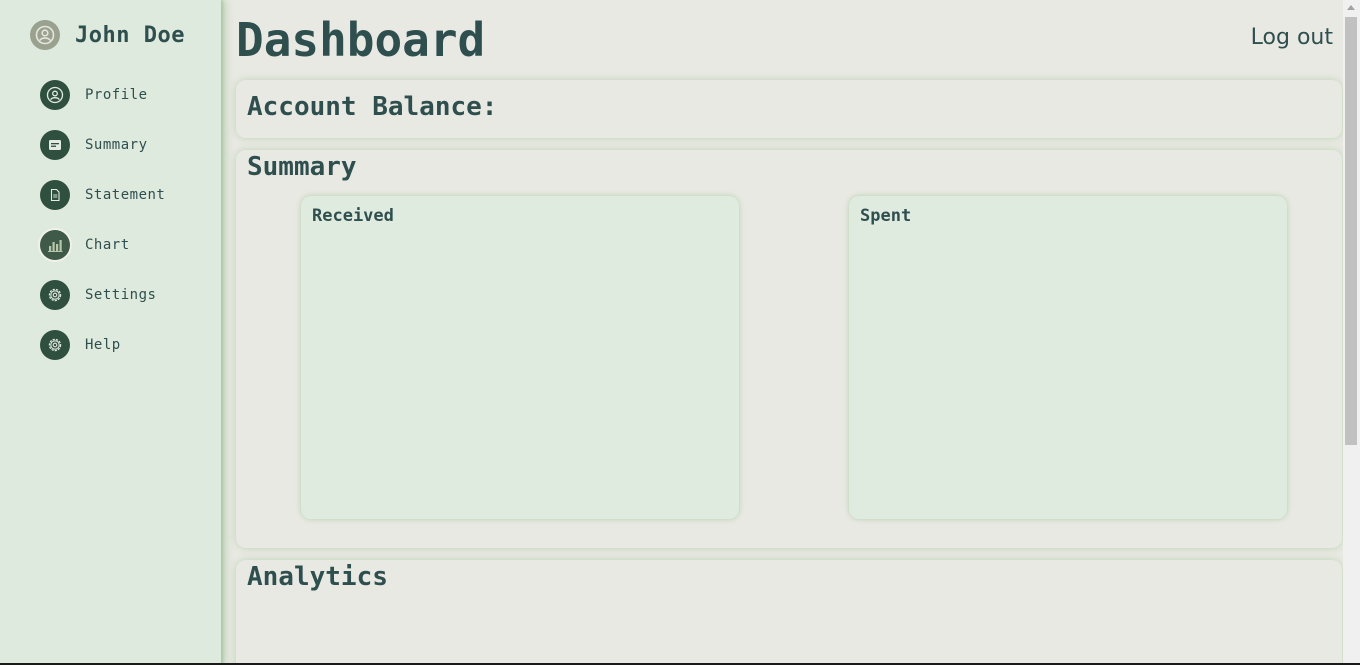  Describe the element at coordinates (55, 195) in the screenshot. I see `document-icon` at that location.